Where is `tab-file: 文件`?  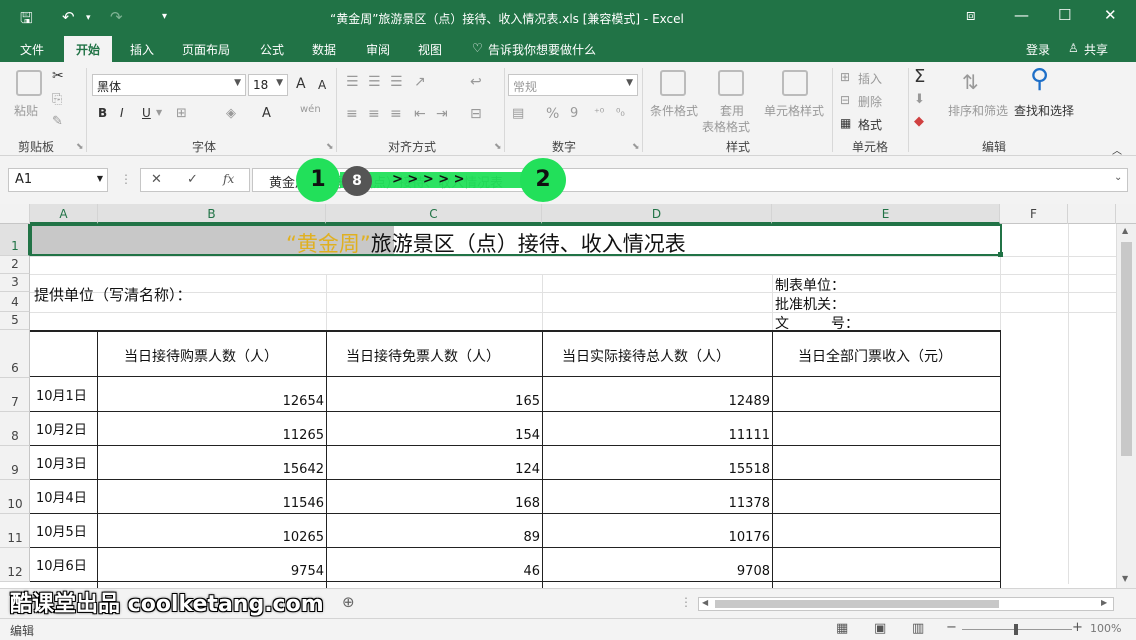 tab-file: 文件 is located at coordinates (32, 49).